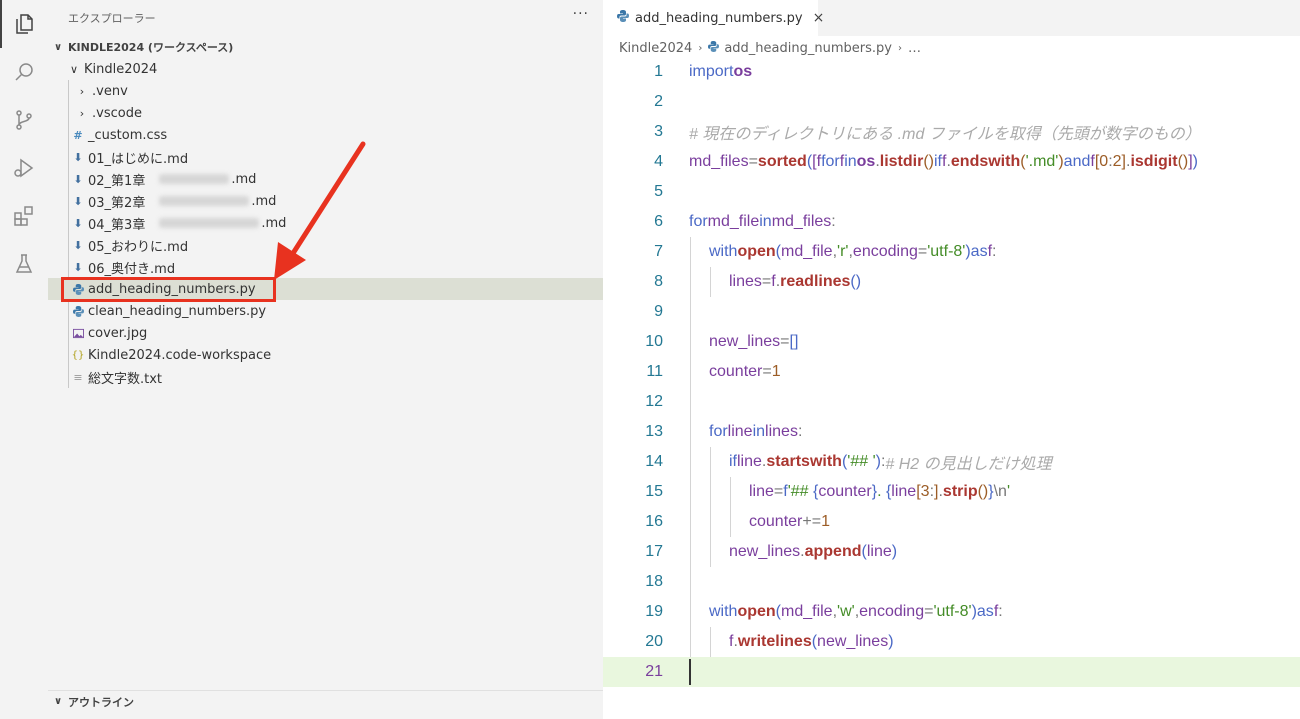 This screenshot has width=1300, height=719. Describe the element at coordinates (654, 401) in the screenshot. I see `line-number: 12` at that location.